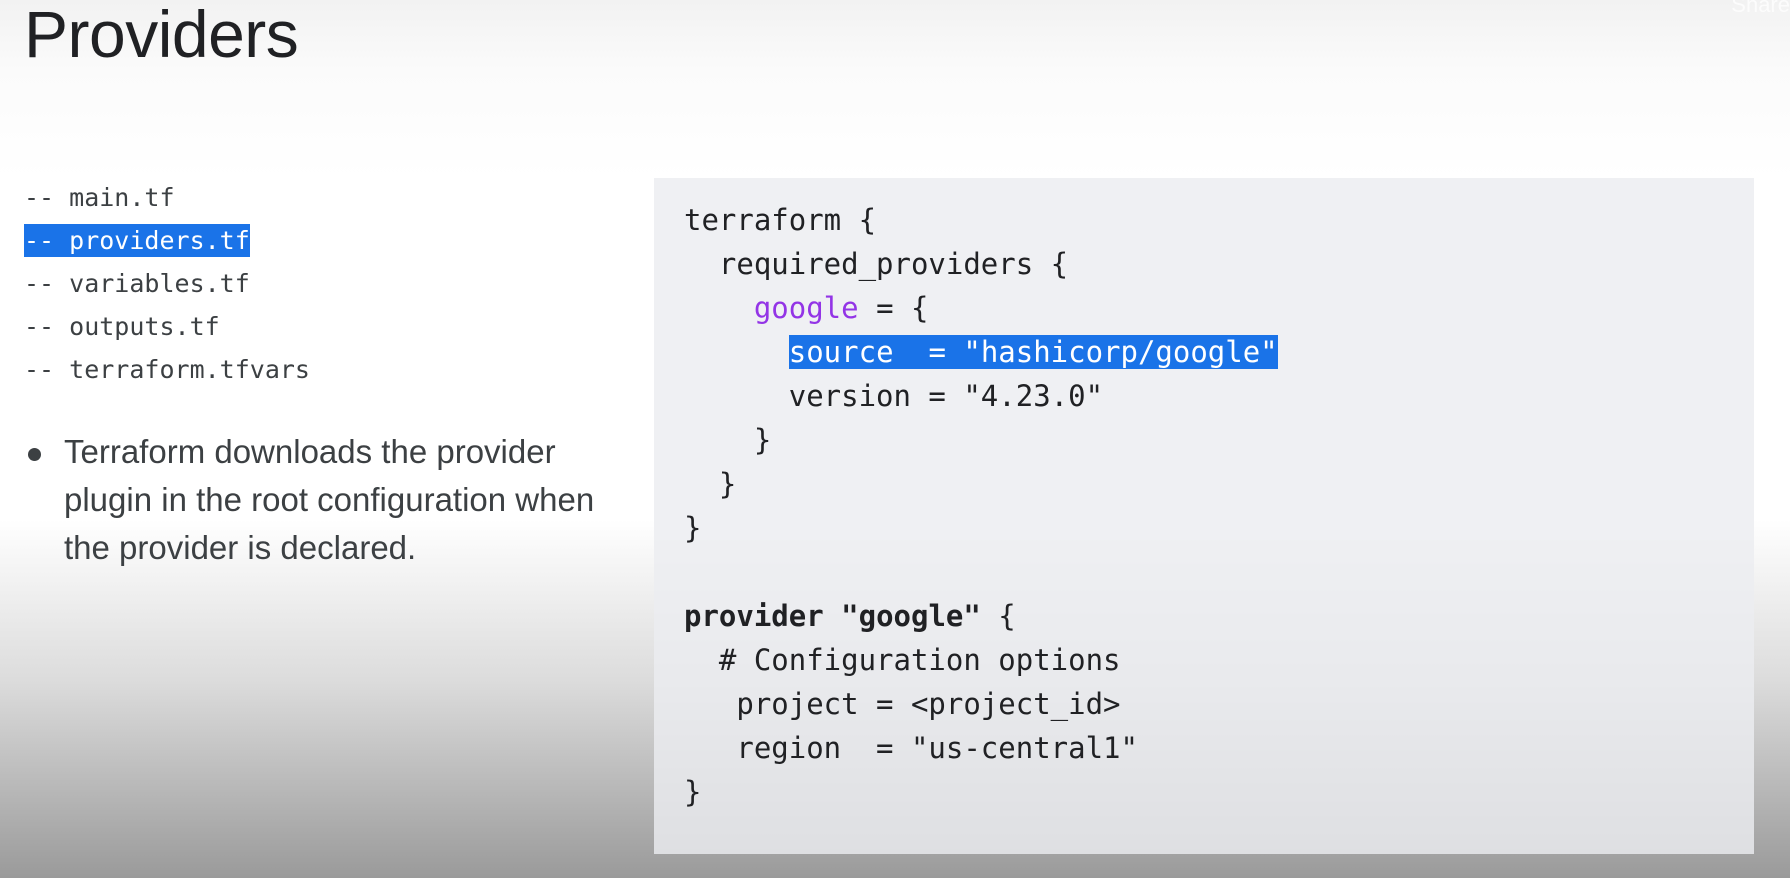 The width and height of the screenshot is (1790, 878). Describe the element at coordinates (998, 616) in the screenshot. I see `code-text: {` at that location.